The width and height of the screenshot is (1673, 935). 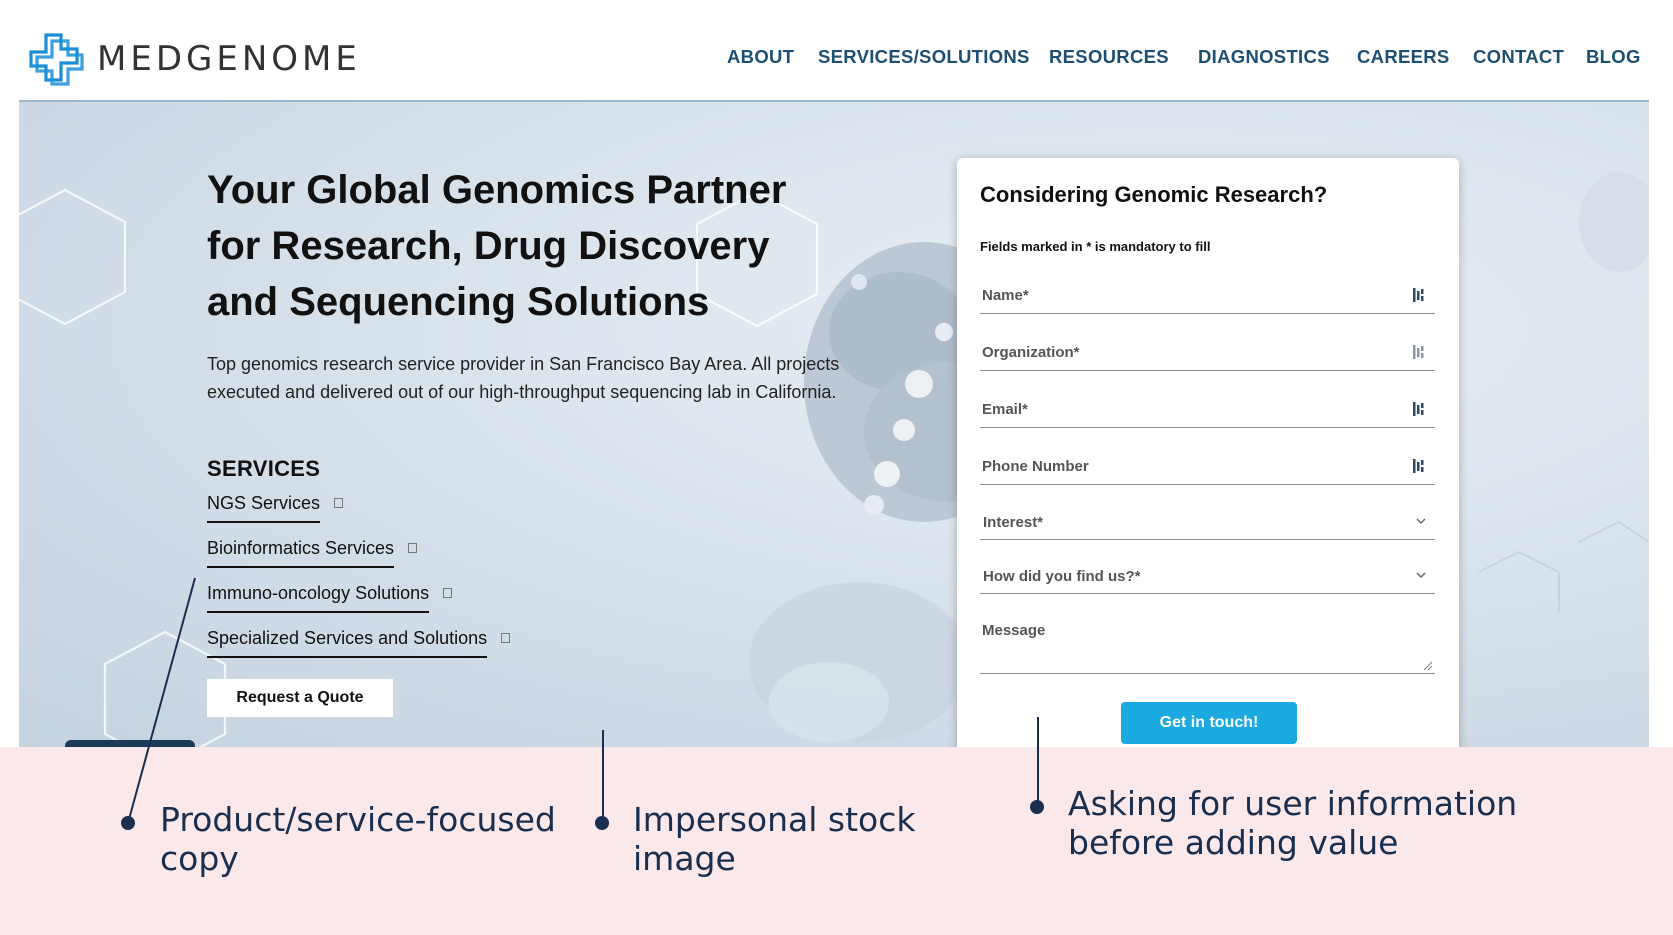 I want to click on phone-field, so click(x=1192, y=466).